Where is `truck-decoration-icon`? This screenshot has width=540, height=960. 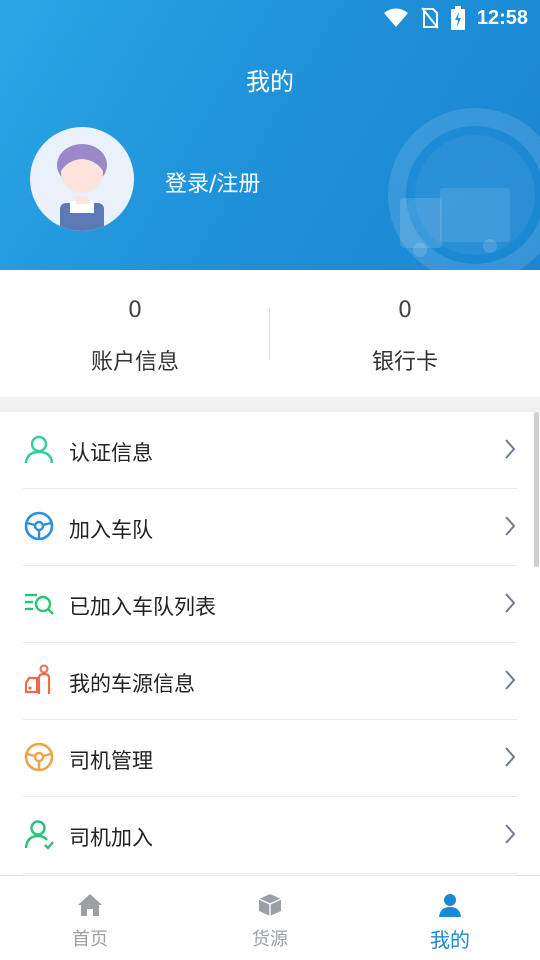
truck-decoration-icon is located at coordinates (464, 189).